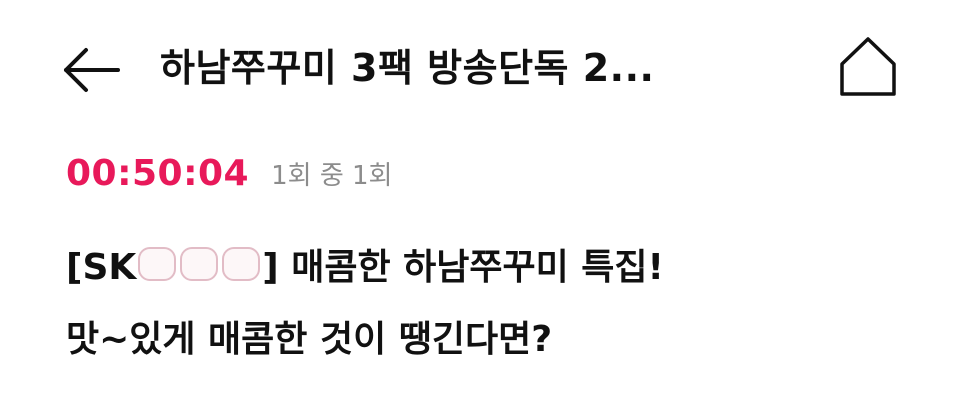 The width and height of the screenshot is (960, 394). I want to click on redacted-text, so click(199, 264).